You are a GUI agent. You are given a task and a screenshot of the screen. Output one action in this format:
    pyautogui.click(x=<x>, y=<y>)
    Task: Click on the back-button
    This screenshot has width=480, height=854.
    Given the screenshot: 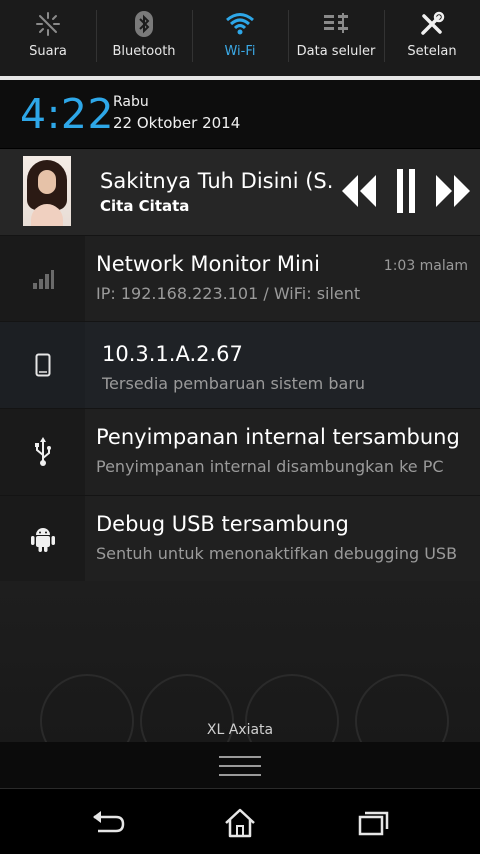 What is the action you would take?
    pyautogui.click(x=108, y=823)
    